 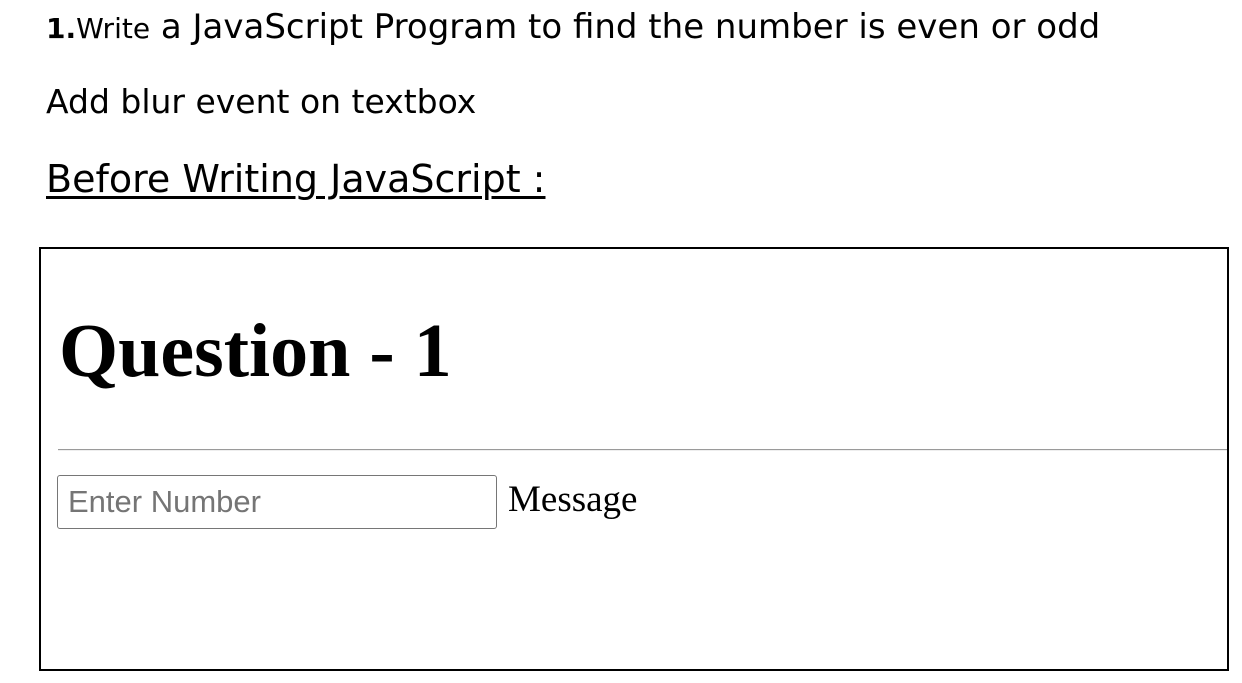 What do you see at coordinates (255, 351) in the screenshot?
I see `page-heading: Question - 1` at bounding box center [255, 351].